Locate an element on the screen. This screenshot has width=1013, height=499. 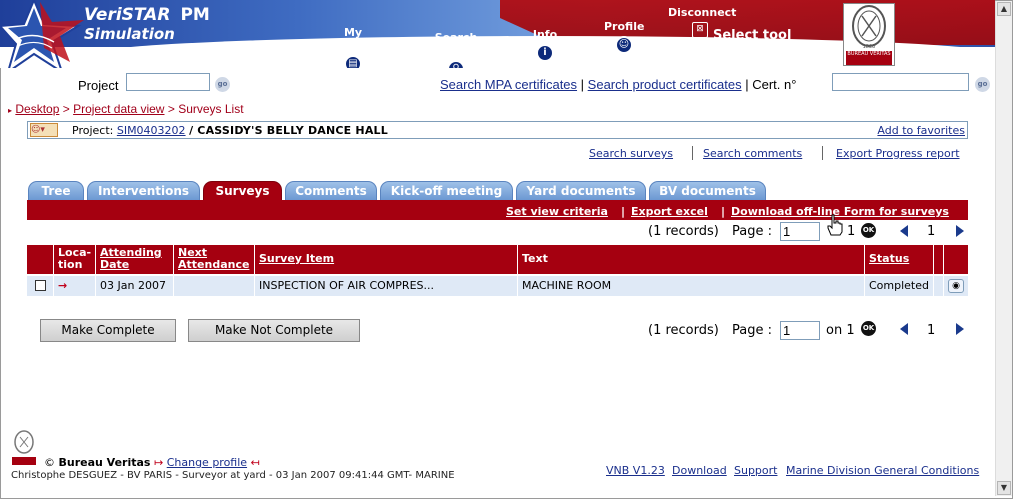
search-icon: ⚲ is located at coordinates (456, 64).